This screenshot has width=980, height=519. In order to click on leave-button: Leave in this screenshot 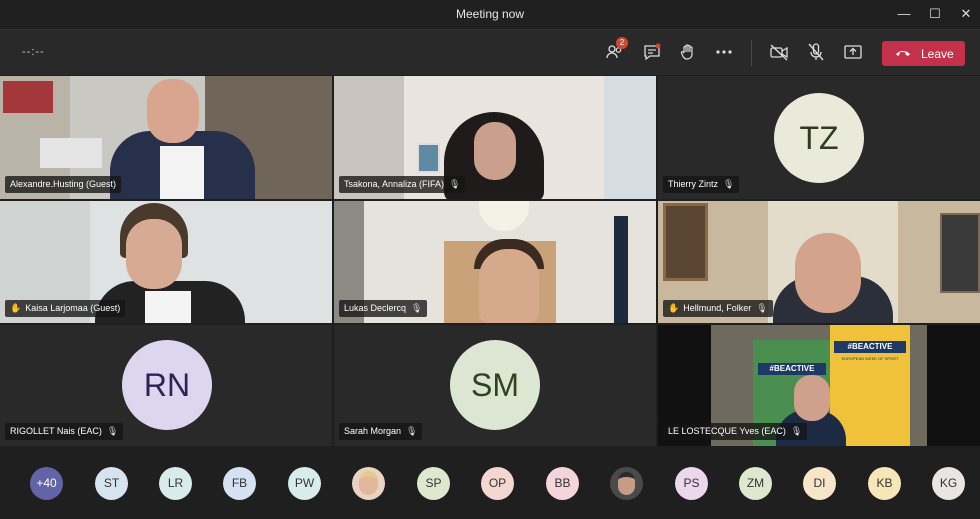, I will do `click(923, 53)`.